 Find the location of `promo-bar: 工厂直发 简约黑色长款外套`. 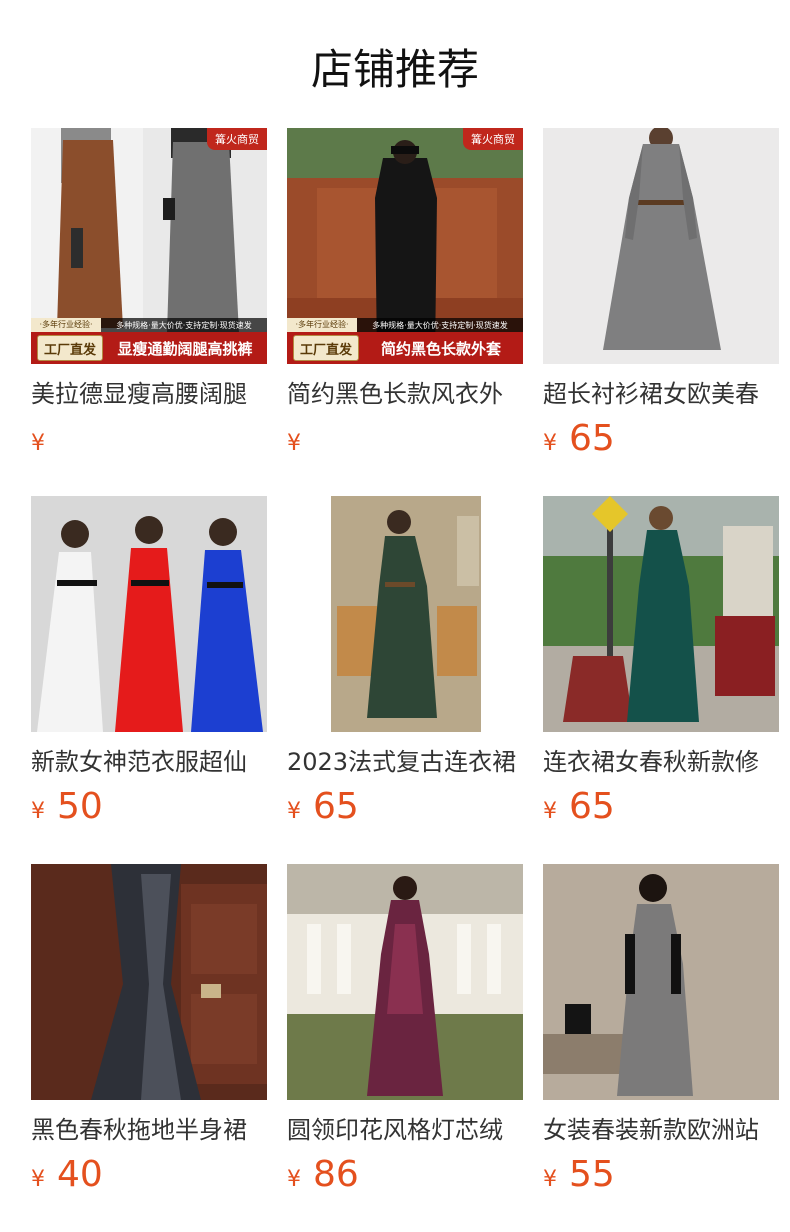

promo-bar: 工厂直发 简约黑色长款外套 is located at coordinates (405, 348).